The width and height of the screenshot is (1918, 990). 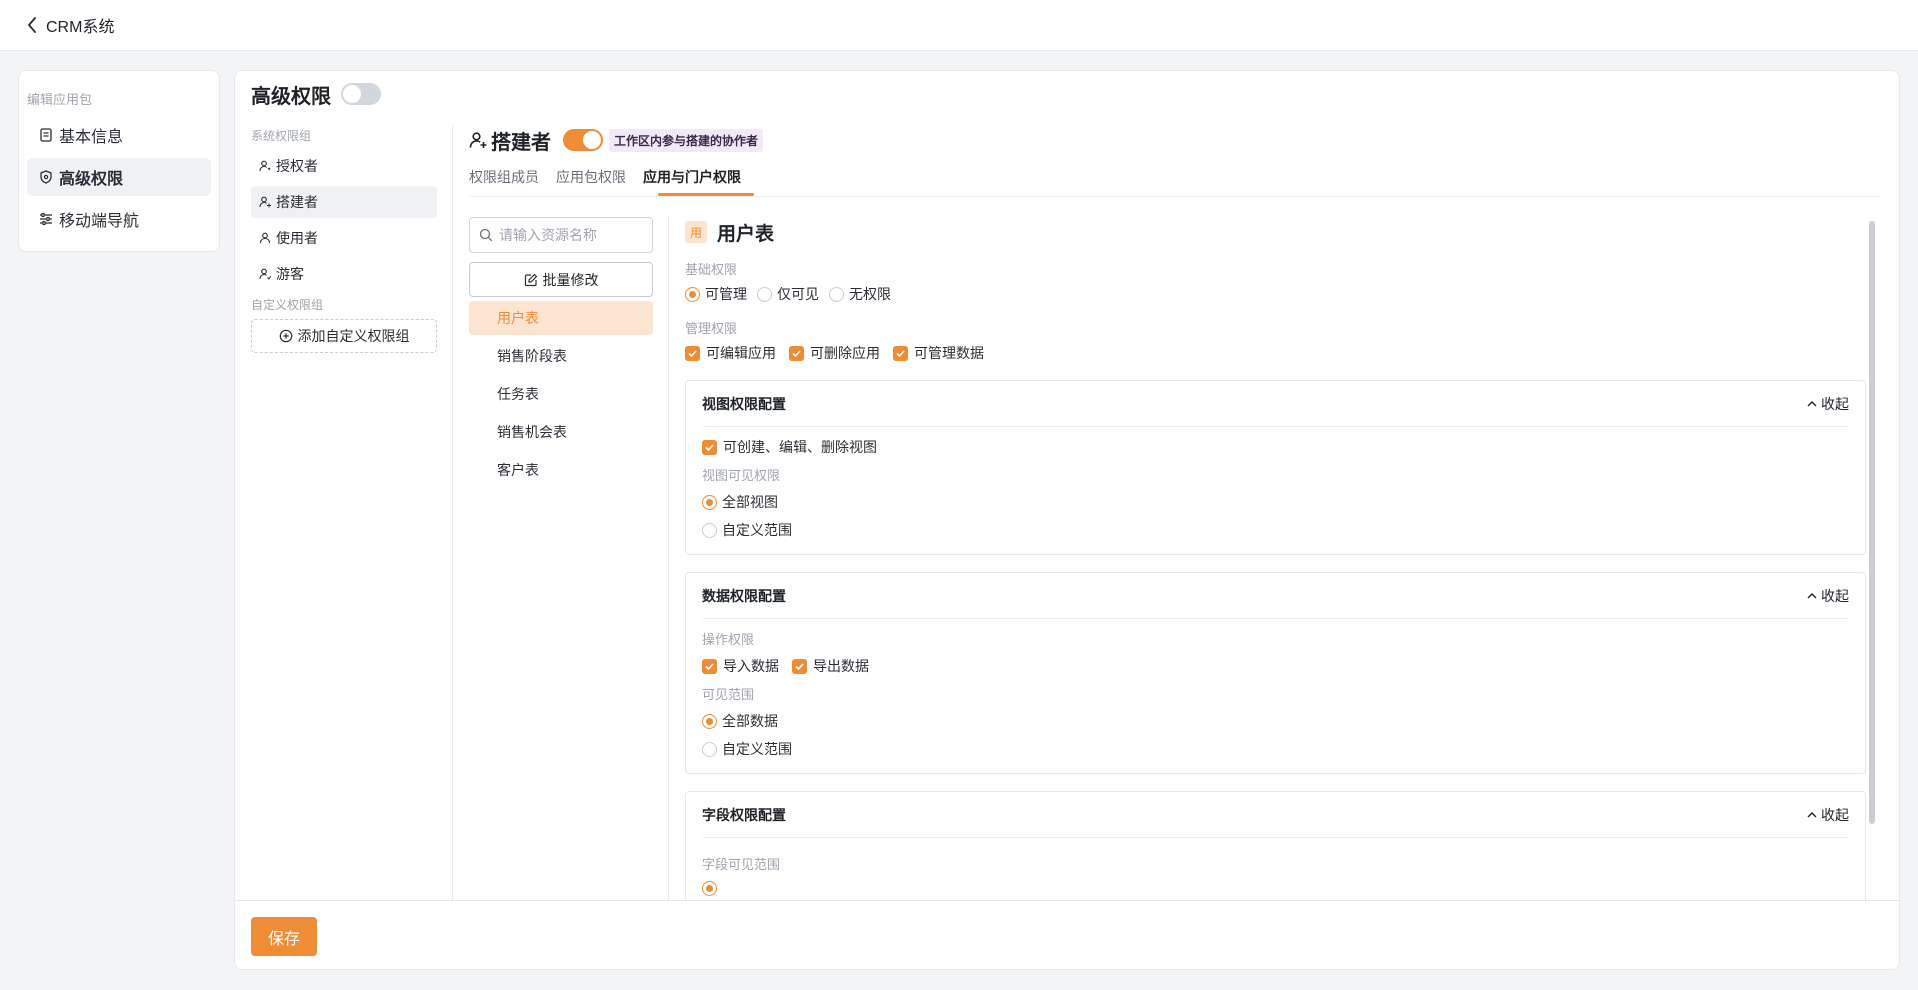 I want to click on checkbox-delete-app: 可删除应用, so click(x=834, y=353).